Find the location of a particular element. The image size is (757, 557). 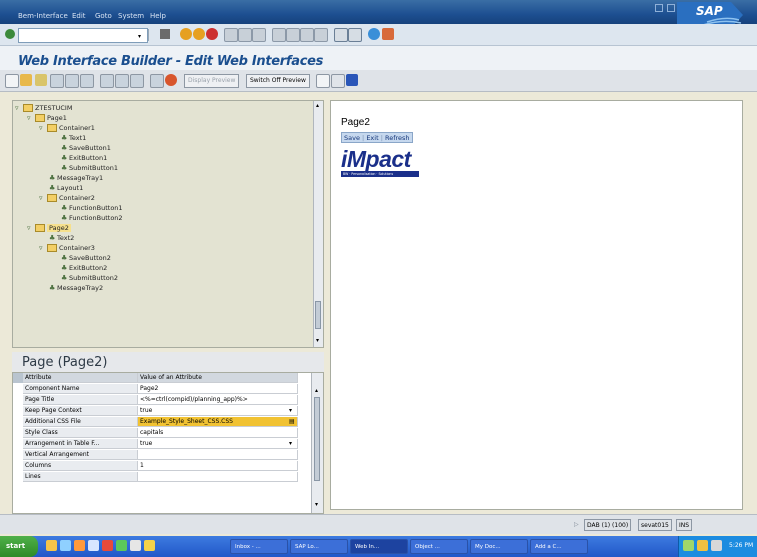

tree-node-page-selected: ▿ Page2 is located at coordinates (49, 228).